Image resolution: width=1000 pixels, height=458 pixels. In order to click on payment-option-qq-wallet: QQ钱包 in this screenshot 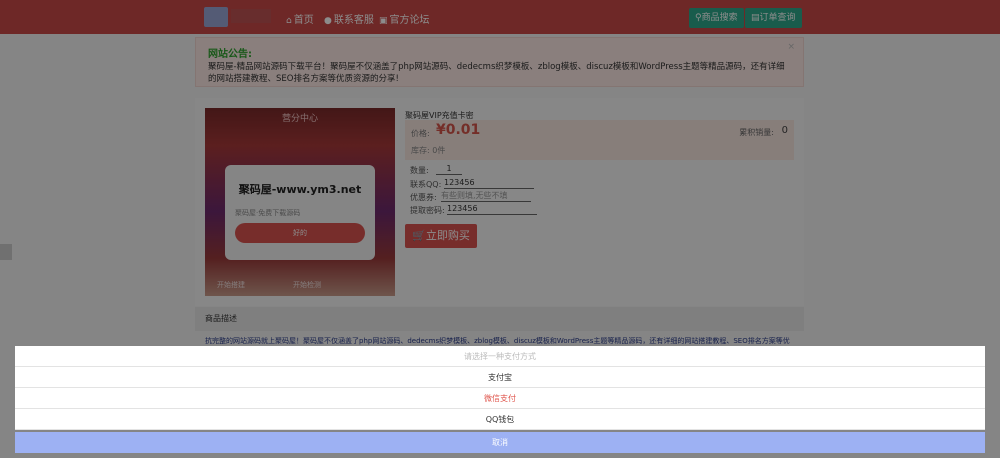, I will do `click(500, 419)`.